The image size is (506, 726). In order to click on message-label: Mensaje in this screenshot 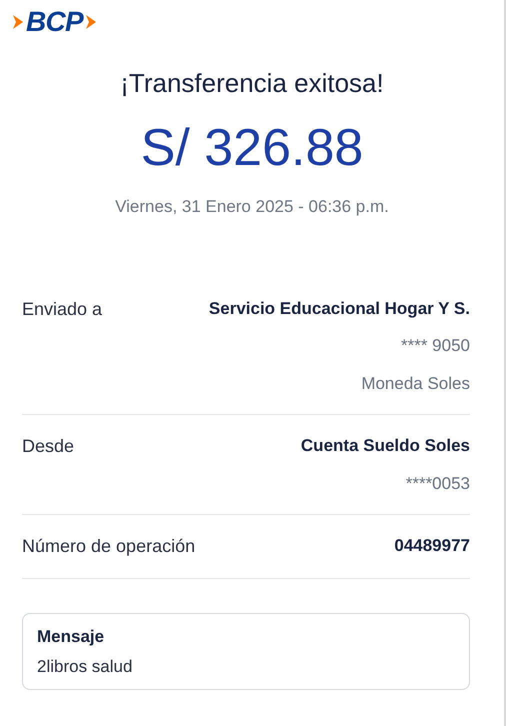, I will do `click(71, 637)`.